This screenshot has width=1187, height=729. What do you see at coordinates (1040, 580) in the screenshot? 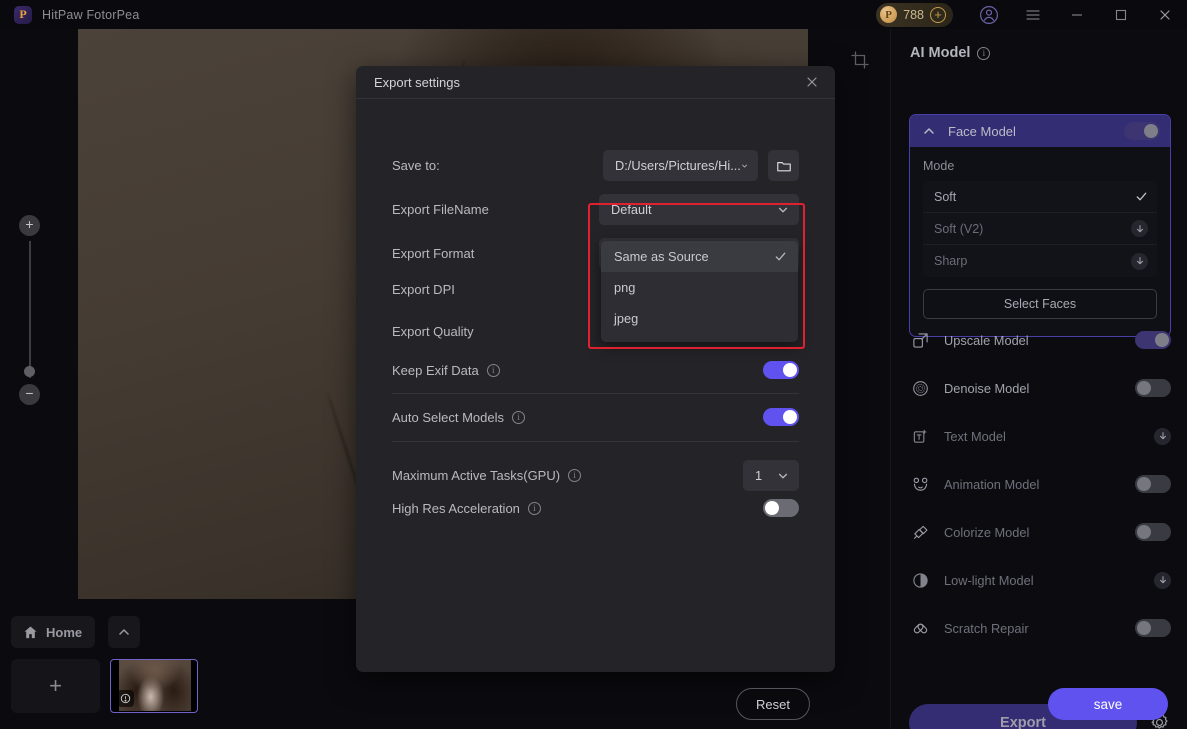
I see `model-row-lowlight: Low-light Model` at bounding box center [1040, 580].